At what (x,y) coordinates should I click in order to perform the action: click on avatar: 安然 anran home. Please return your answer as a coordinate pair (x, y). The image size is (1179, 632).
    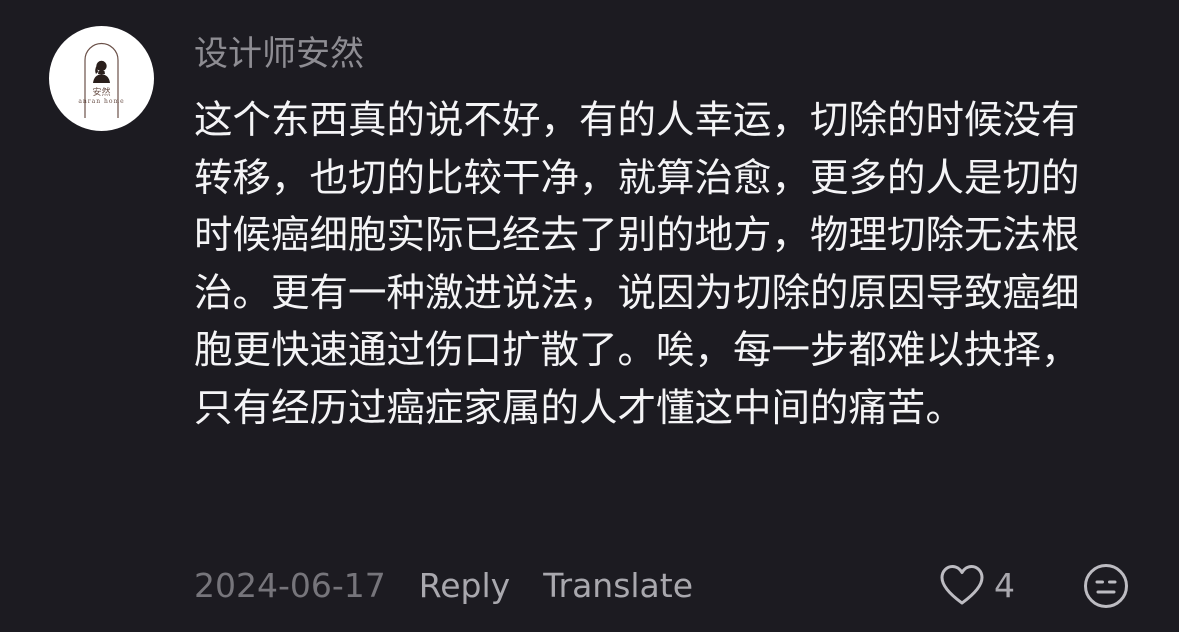
    Looking at the image, I should click on (101, 78).